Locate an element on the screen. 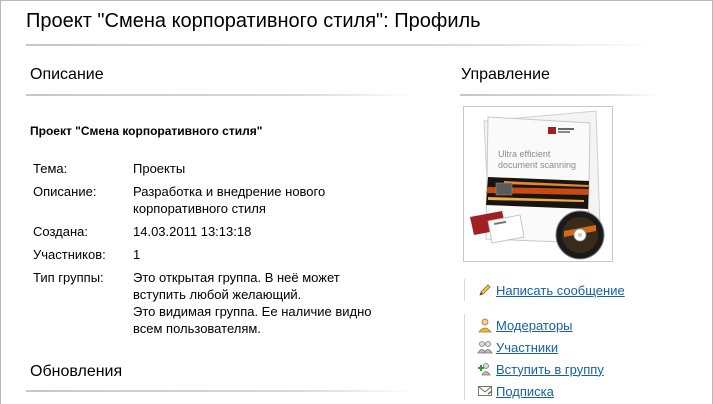 This screenshot has height=404, width=713. join-group-icon is located at coordinates (485, 369).